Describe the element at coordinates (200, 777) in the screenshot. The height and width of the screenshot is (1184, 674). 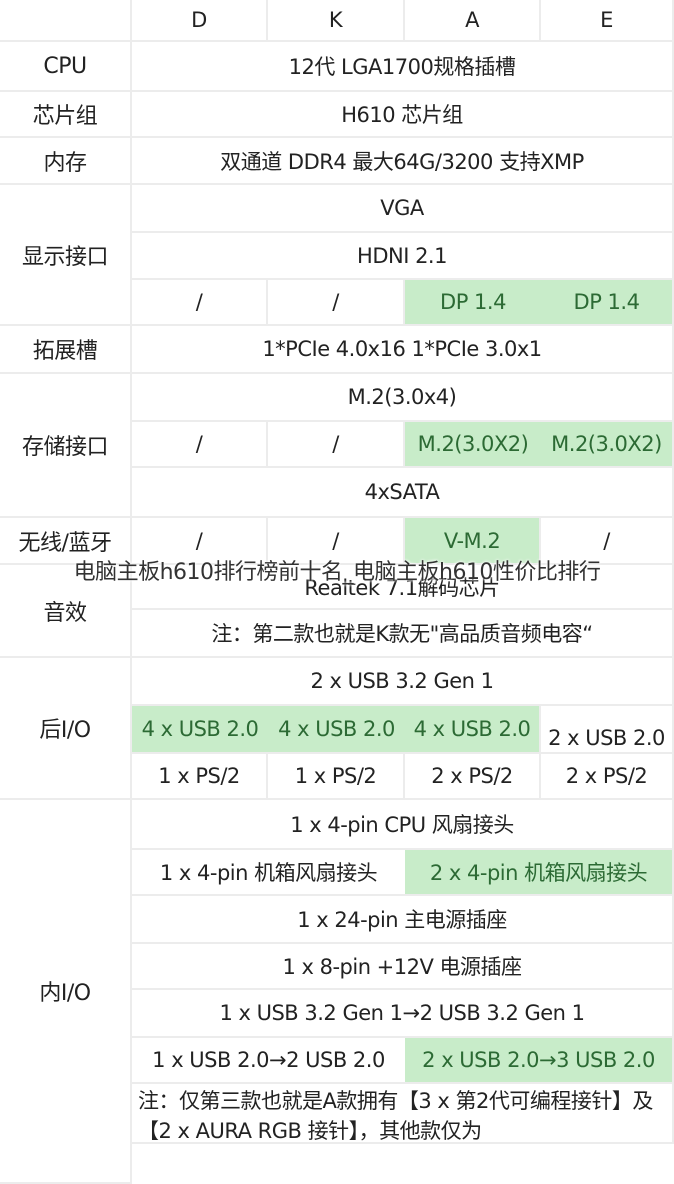
I see `rear-ps2-d: 1 x PS/2` at that location.